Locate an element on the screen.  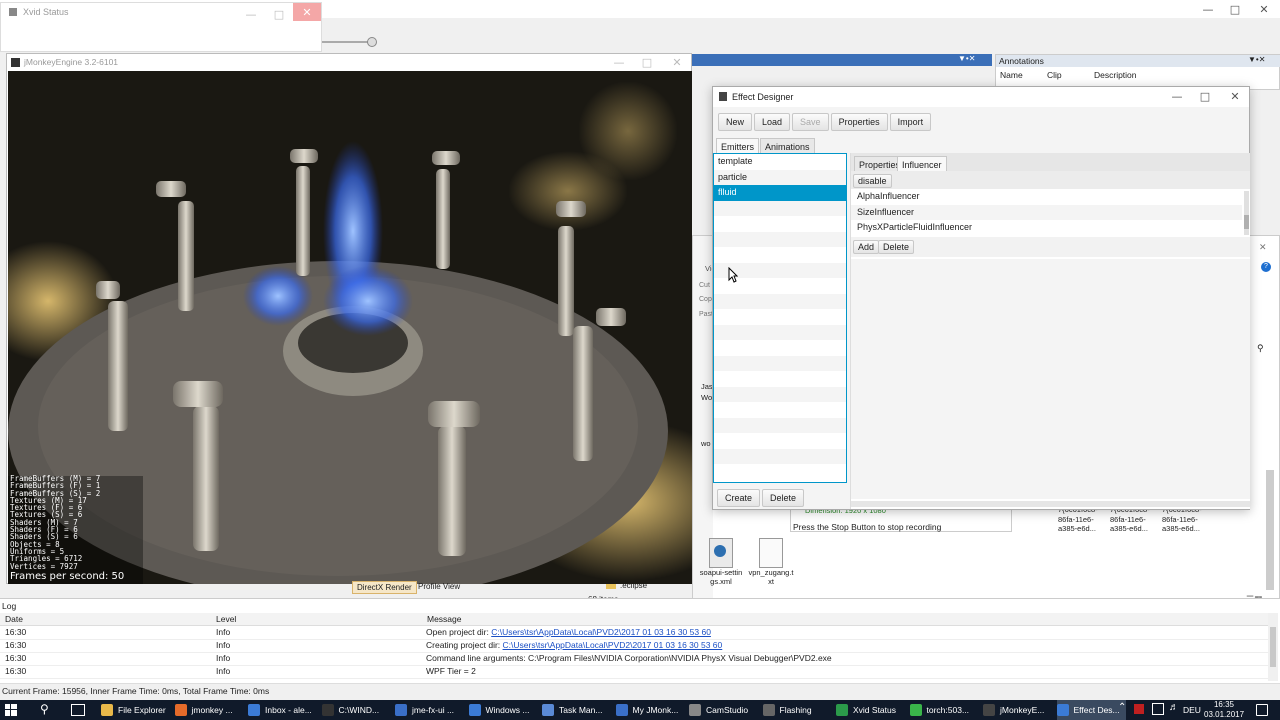
log-scrollbar is located at coordinates (1273, 647).